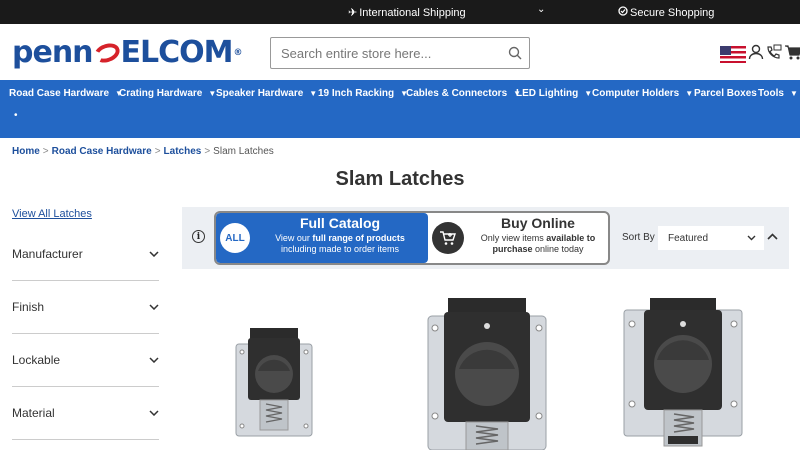  Describe the element at coordinates (36, 360) in the screenshot. I see `facet-label: Lockable` at that location.